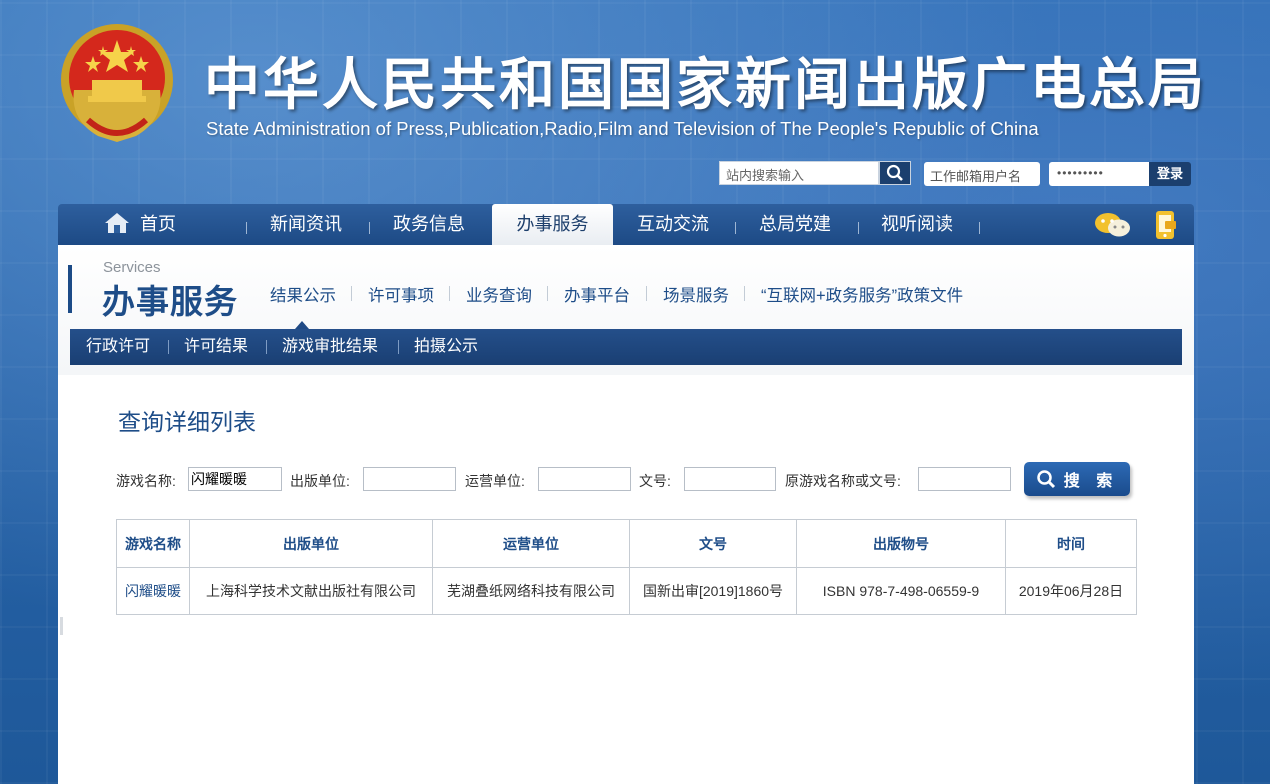 The width and height of the screenshot is (1270, 784). Describe the element at coordinates (216, 347) in the screenshot. I see `sec-item-permit-results: 许可结果` at that location.